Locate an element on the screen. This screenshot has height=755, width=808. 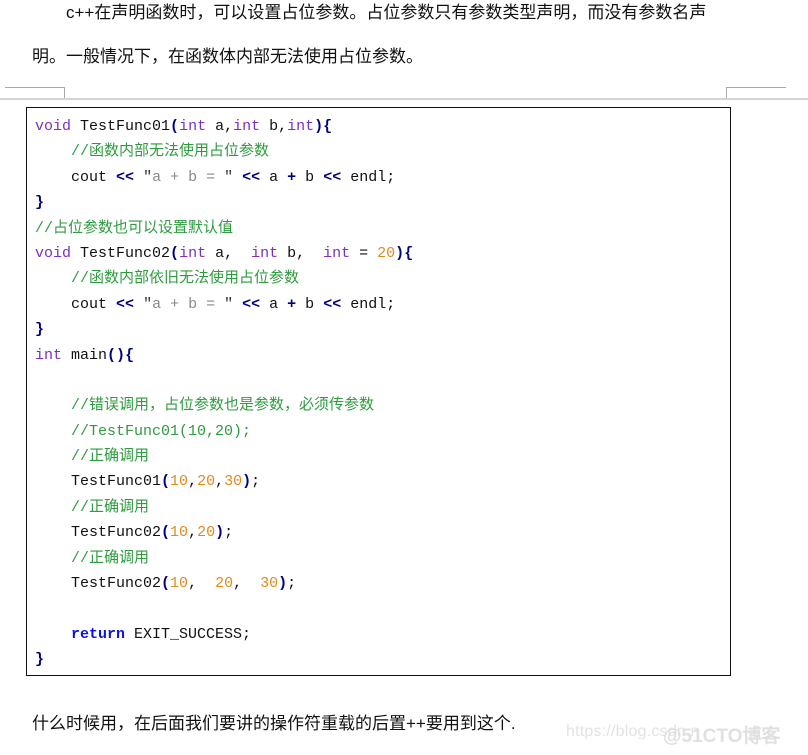
code-token-plain: a is located at coordinates (274, 177).